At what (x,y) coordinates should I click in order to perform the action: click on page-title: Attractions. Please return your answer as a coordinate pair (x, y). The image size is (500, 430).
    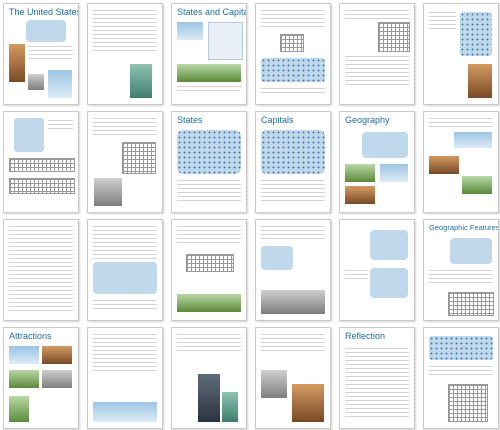
    Looking at the image, I should click on (30, 336).